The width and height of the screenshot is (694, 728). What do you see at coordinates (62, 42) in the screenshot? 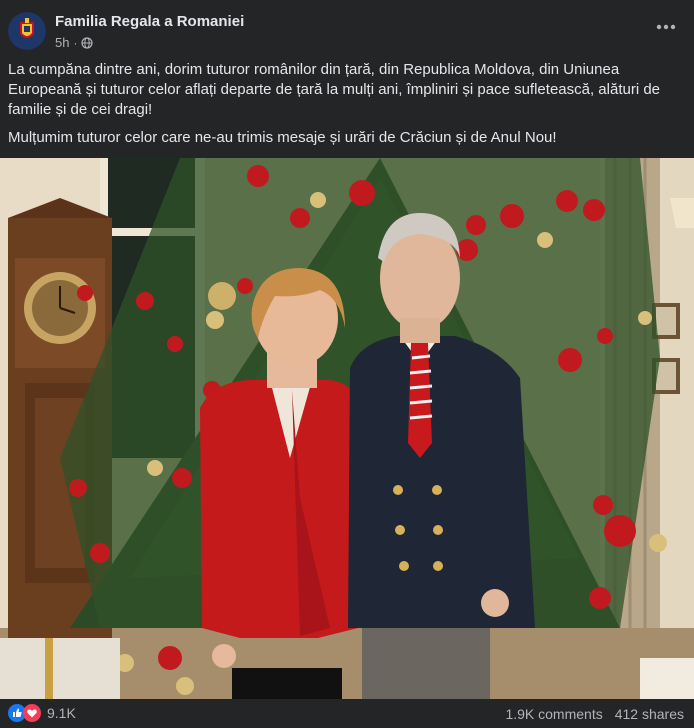
I see `post-time: 5h` at bounding box center [62, 42].